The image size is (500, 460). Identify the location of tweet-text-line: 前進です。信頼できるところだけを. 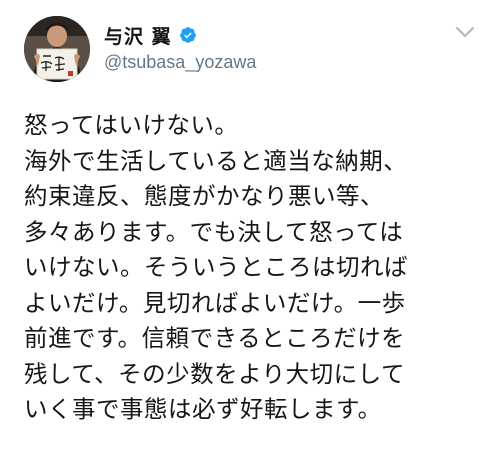
(215, 338).